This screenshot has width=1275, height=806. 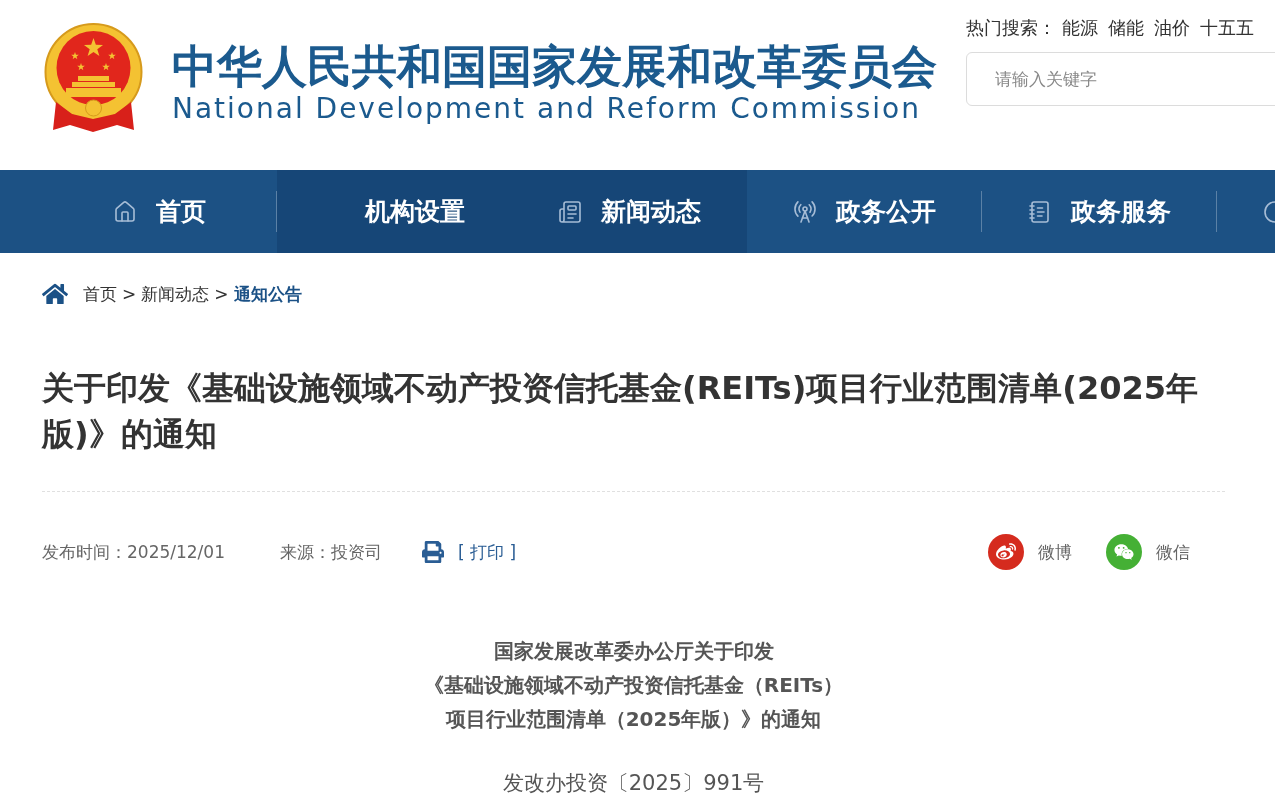 What do you see at coordinates (864, 211) in the screenshot?
I see `nav-item: 政务公开` at bounding box center [864, 211].